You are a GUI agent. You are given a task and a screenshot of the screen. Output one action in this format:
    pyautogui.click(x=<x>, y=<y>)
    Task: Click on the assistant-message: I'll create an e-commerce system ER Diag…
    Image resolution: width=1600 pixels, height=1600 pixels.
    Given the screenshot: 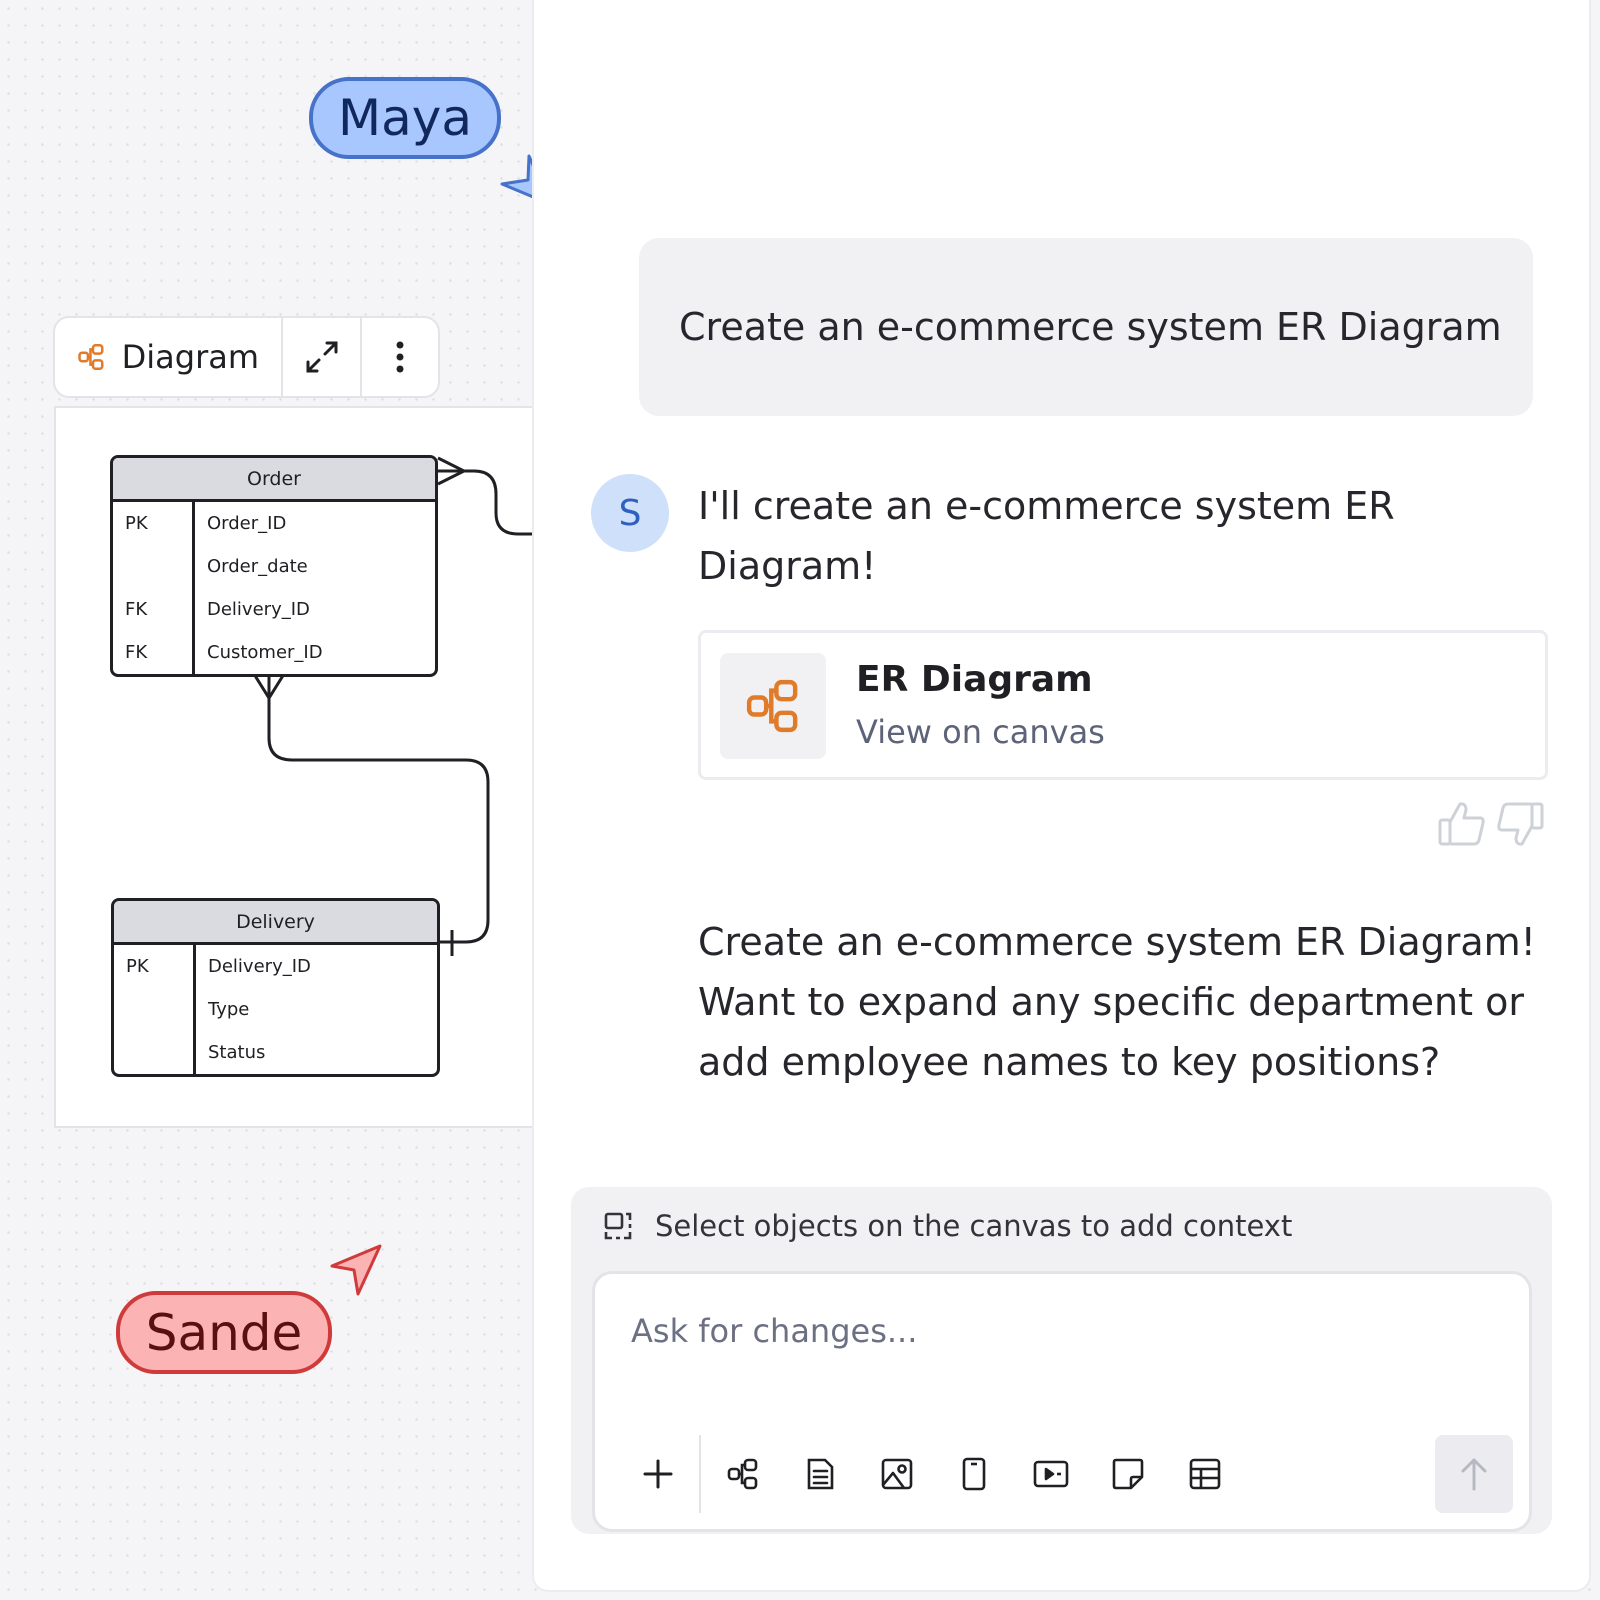 What is the action you would take?
    pyautogui.click(x=1046, y=536)
    